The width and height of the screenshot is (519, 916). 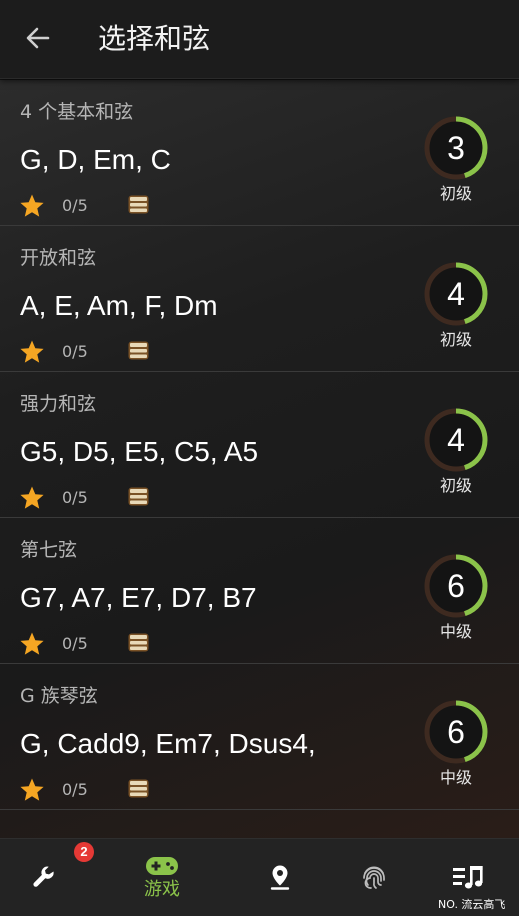 I want to click on level-ring: 3, so click(x=456, y=148).